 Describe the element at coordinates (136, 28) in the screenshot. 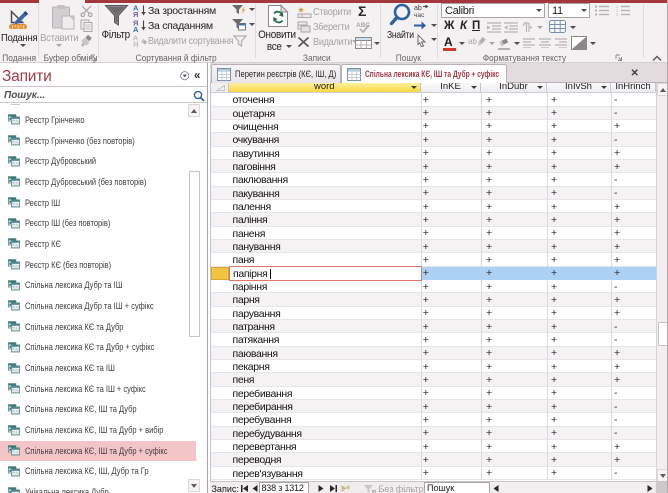

I see `svg-text: А` at that location.